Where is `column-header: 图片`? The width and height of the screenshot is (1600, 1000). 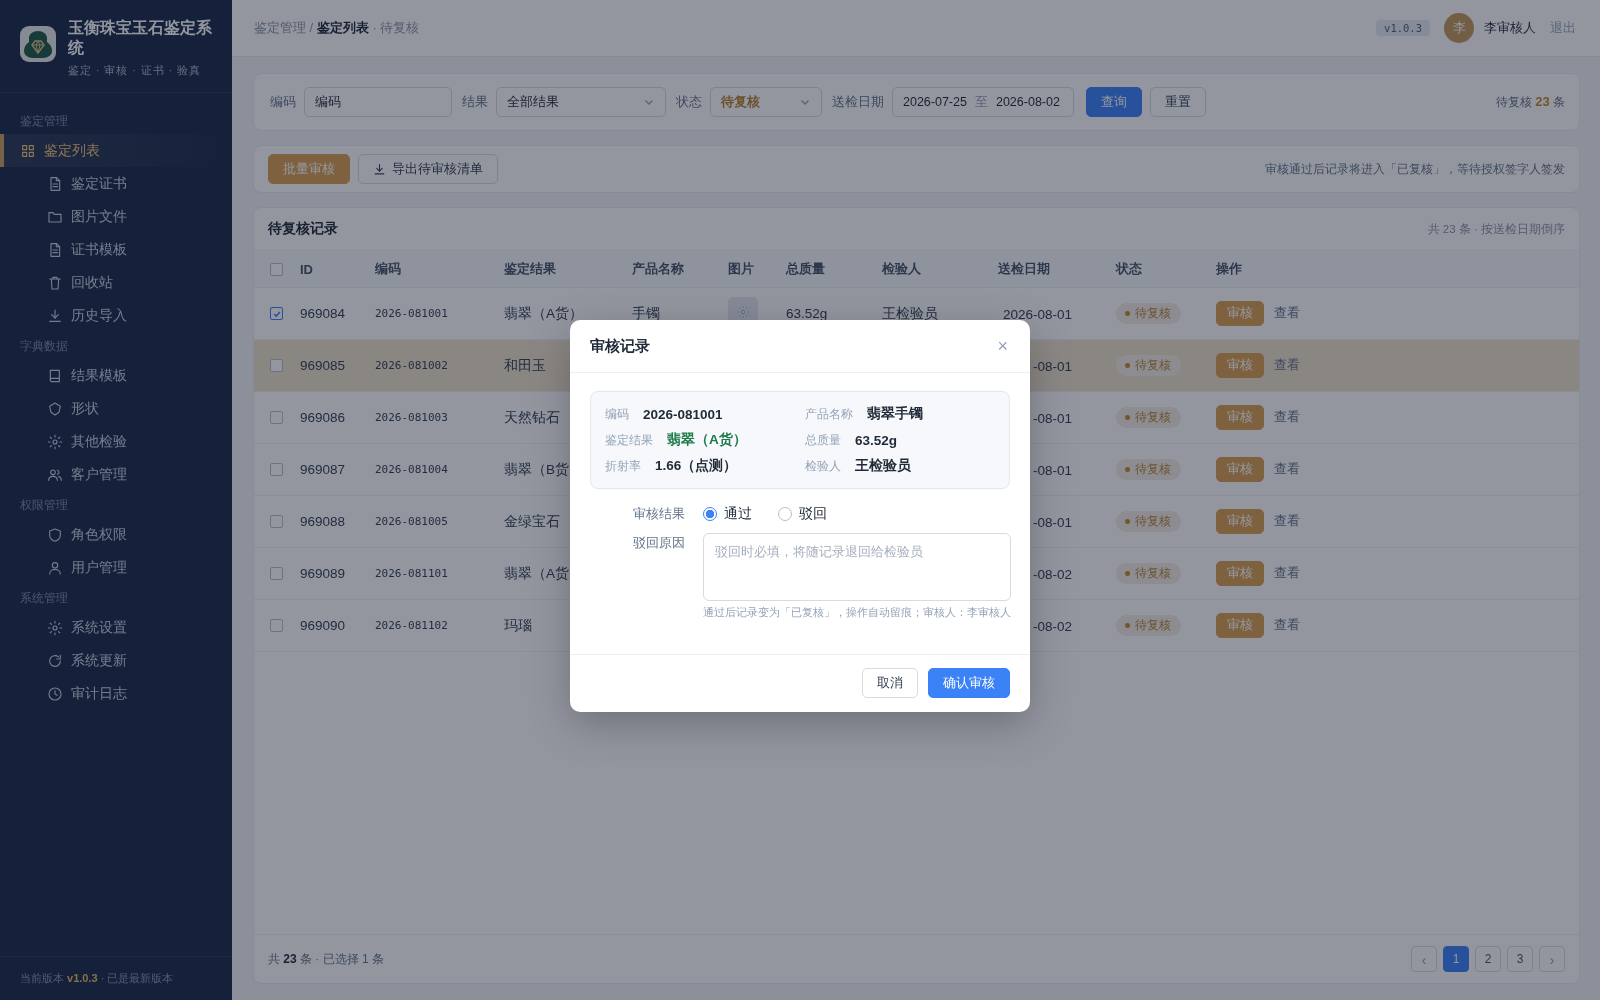
column-header: 图片 is located at coordinates (741, 269).